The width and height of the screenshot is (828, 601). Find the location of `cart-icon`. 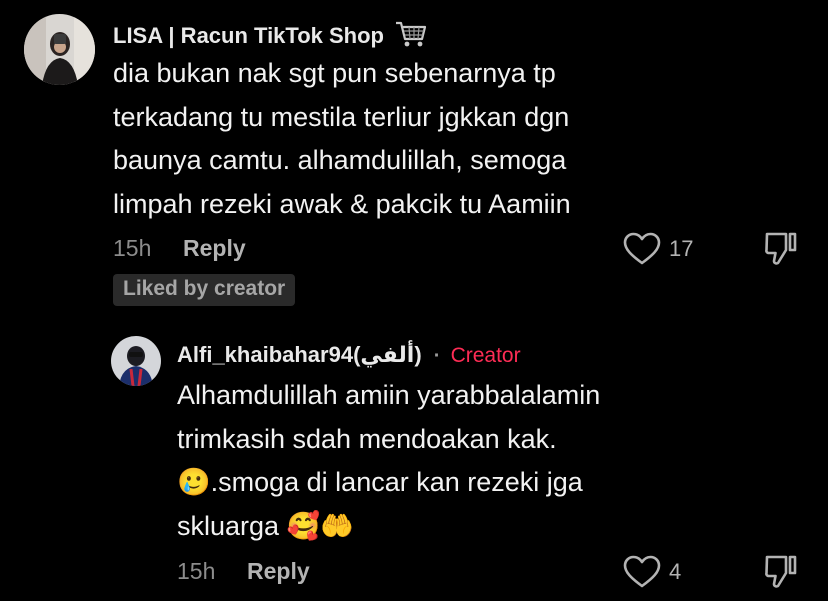

cart-icon is located at coordinates (411, 37).